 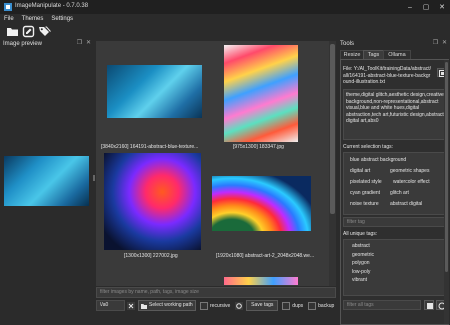 What do you see at coordinates (131, 305) in the screenshot?
I see `clear-path-icon` at bounding box center [131, 305].